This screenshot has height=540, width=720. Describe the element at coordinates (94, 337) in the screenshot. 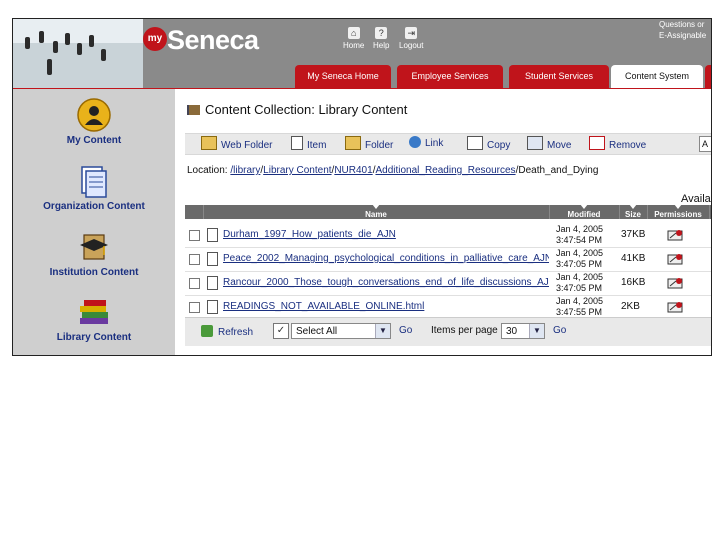

I see `sidebar-item-label: Library Content` at that location.